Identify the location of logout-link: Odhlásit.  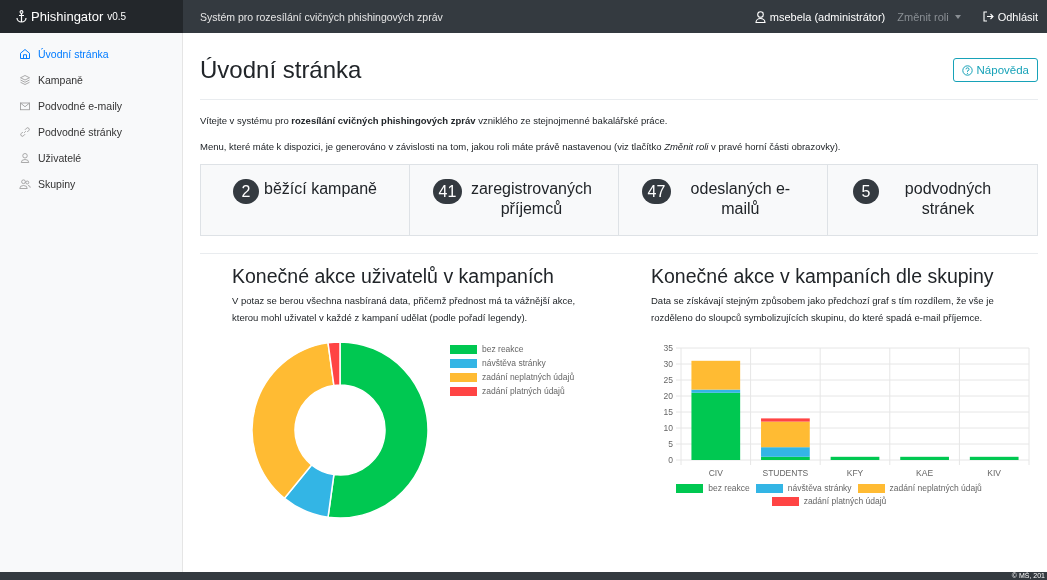
(1010, 16).